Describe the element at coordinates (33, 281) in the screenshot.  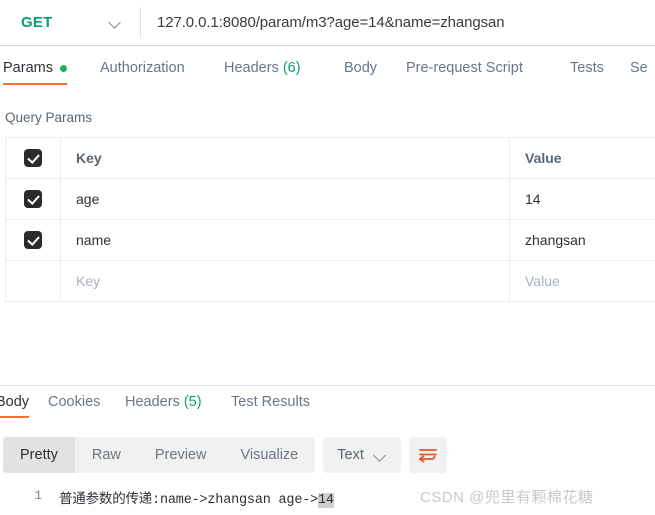
I see `row-checkbox-empty` at that location.